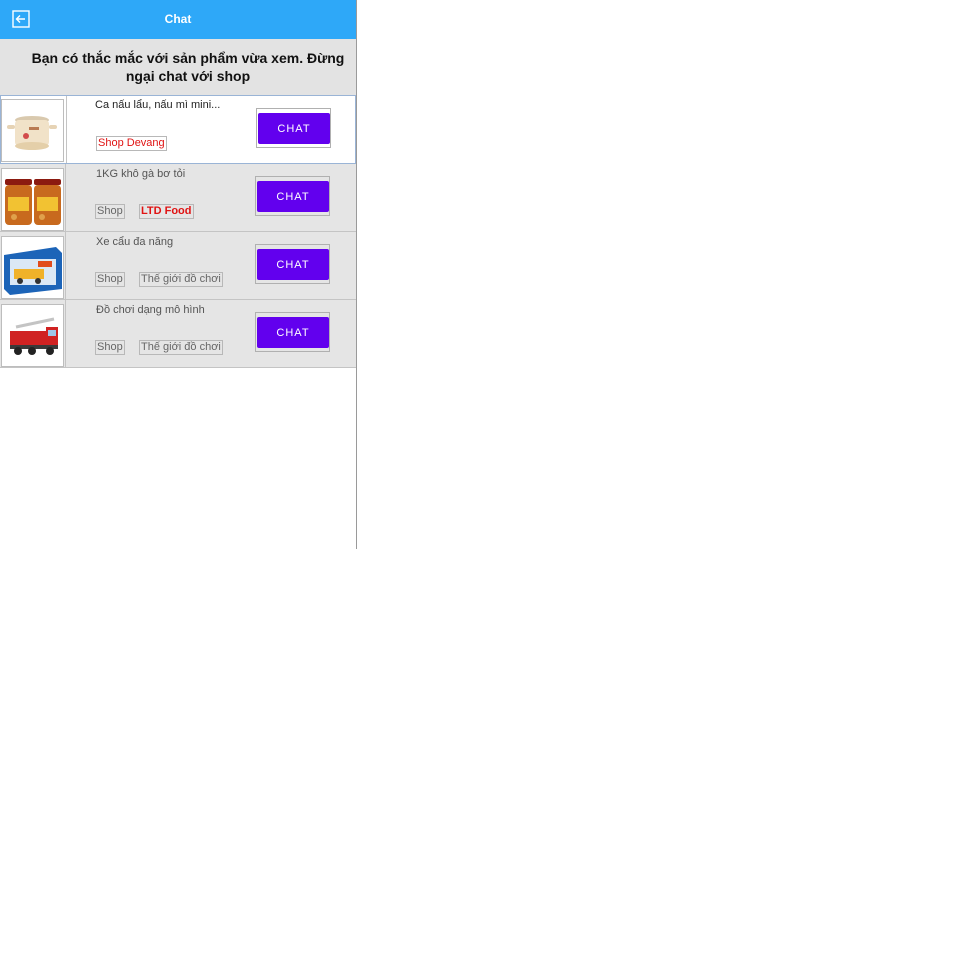 The image size is (964, 976). I want to click on toy-crane-box-image, so click(32, 267).